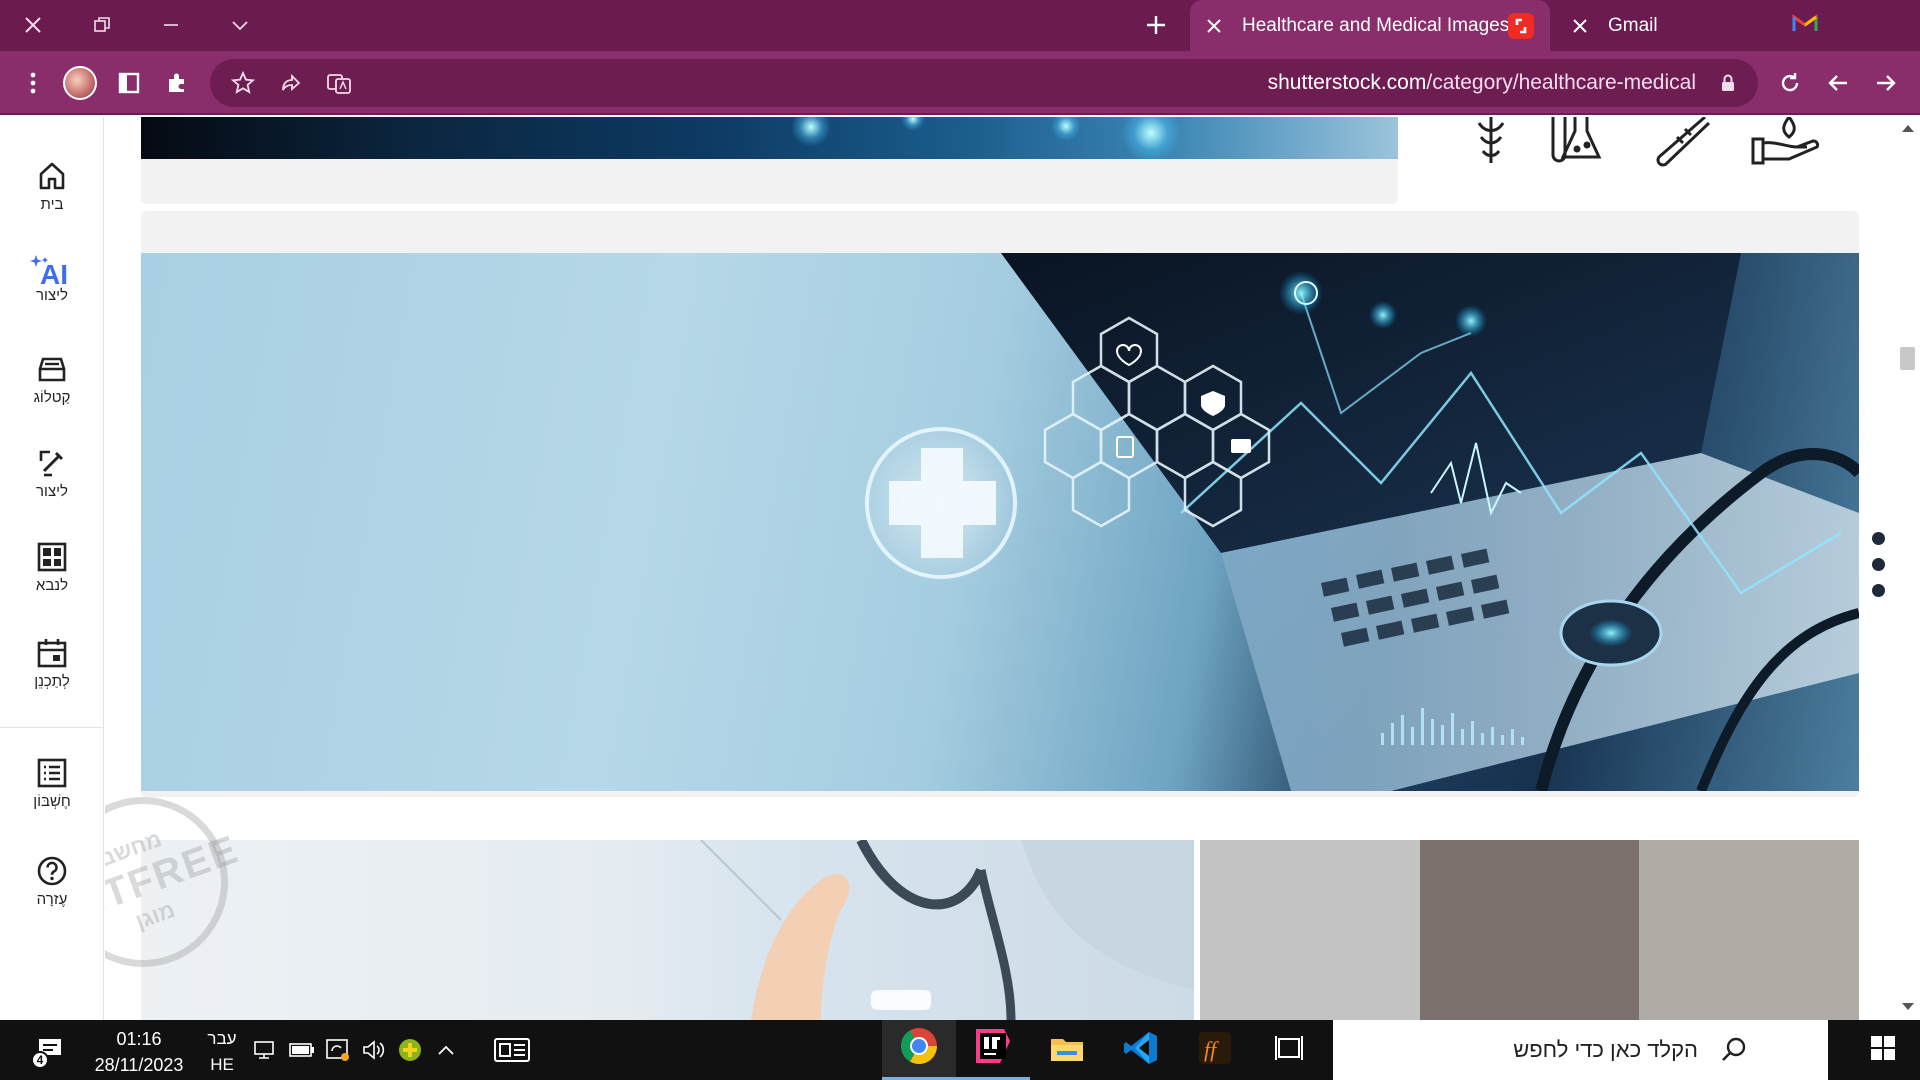  What do you see at coordinates (1648, 142) in the screenshot?
I see `medical-icons-strip` at bounding box center [1648, 142].